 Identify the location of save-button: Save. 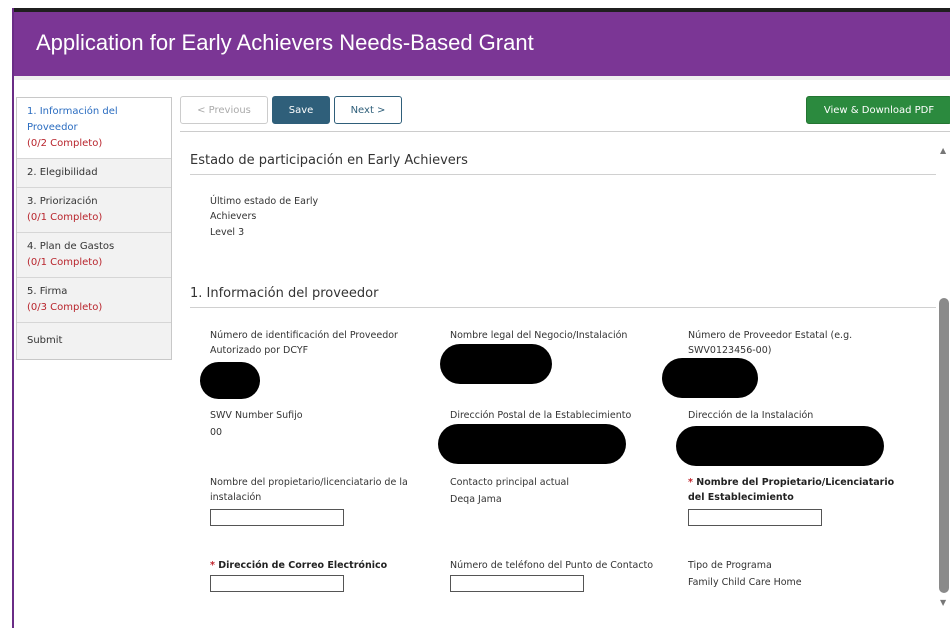
(301, 110).